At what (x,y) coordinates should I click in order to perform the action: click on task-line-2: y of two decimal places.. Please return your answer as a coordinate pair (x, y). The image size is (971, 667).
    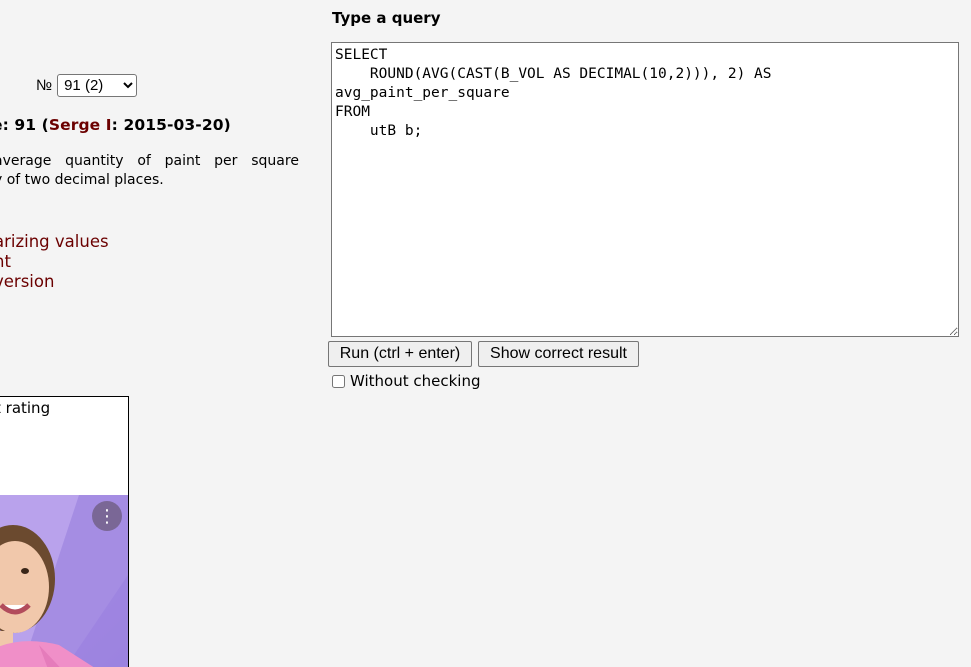
    Looking at the image, I should click on (82, 180).